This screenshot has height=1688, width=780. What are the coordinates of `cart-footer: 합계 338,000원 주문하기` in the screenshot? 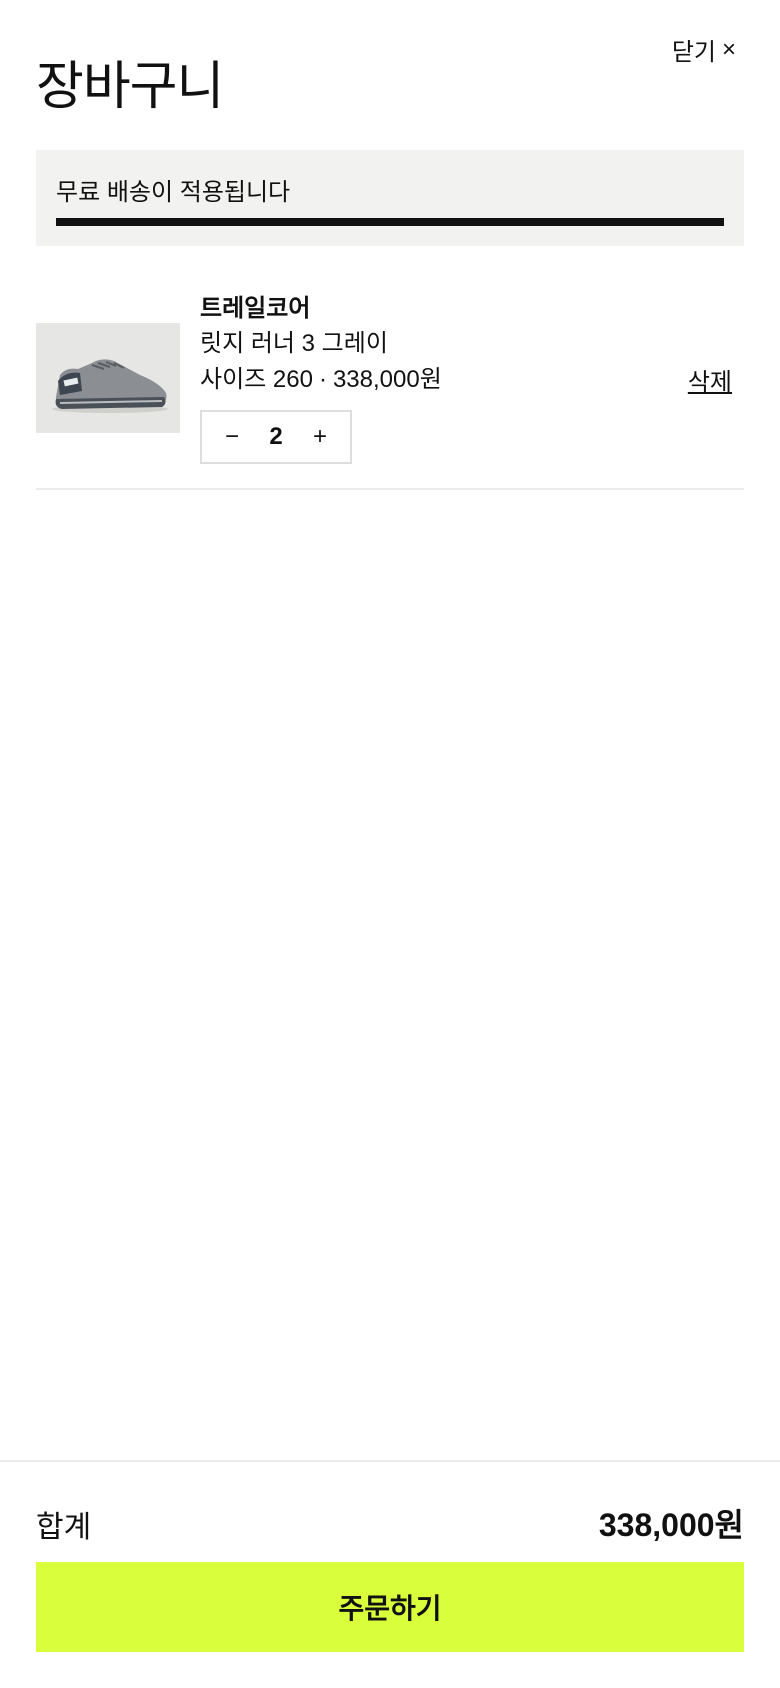 It's located at (390, 1574).